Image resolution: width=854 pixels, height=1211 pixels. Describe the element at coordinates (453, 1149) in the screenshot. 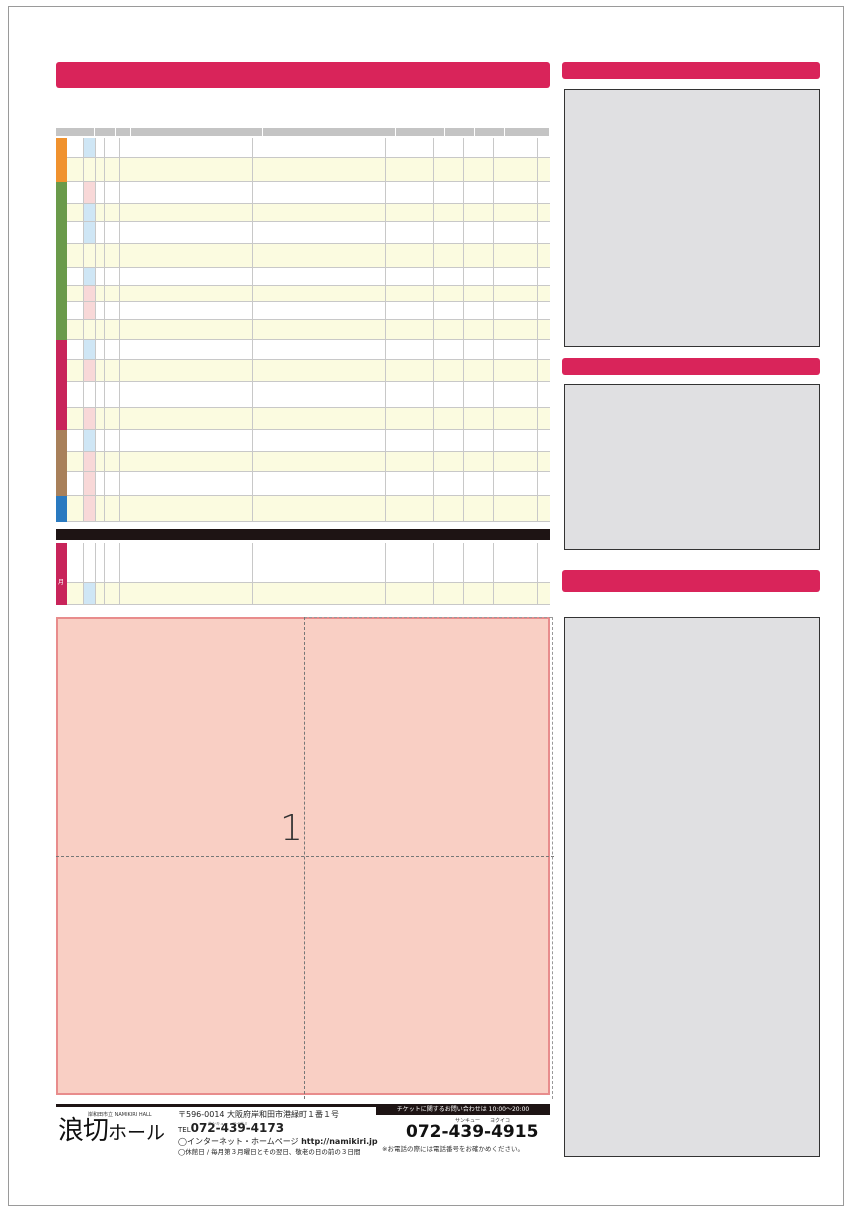

I see `ticket-note: ※お電話の際には電話番号をお確かめください。` at that location.